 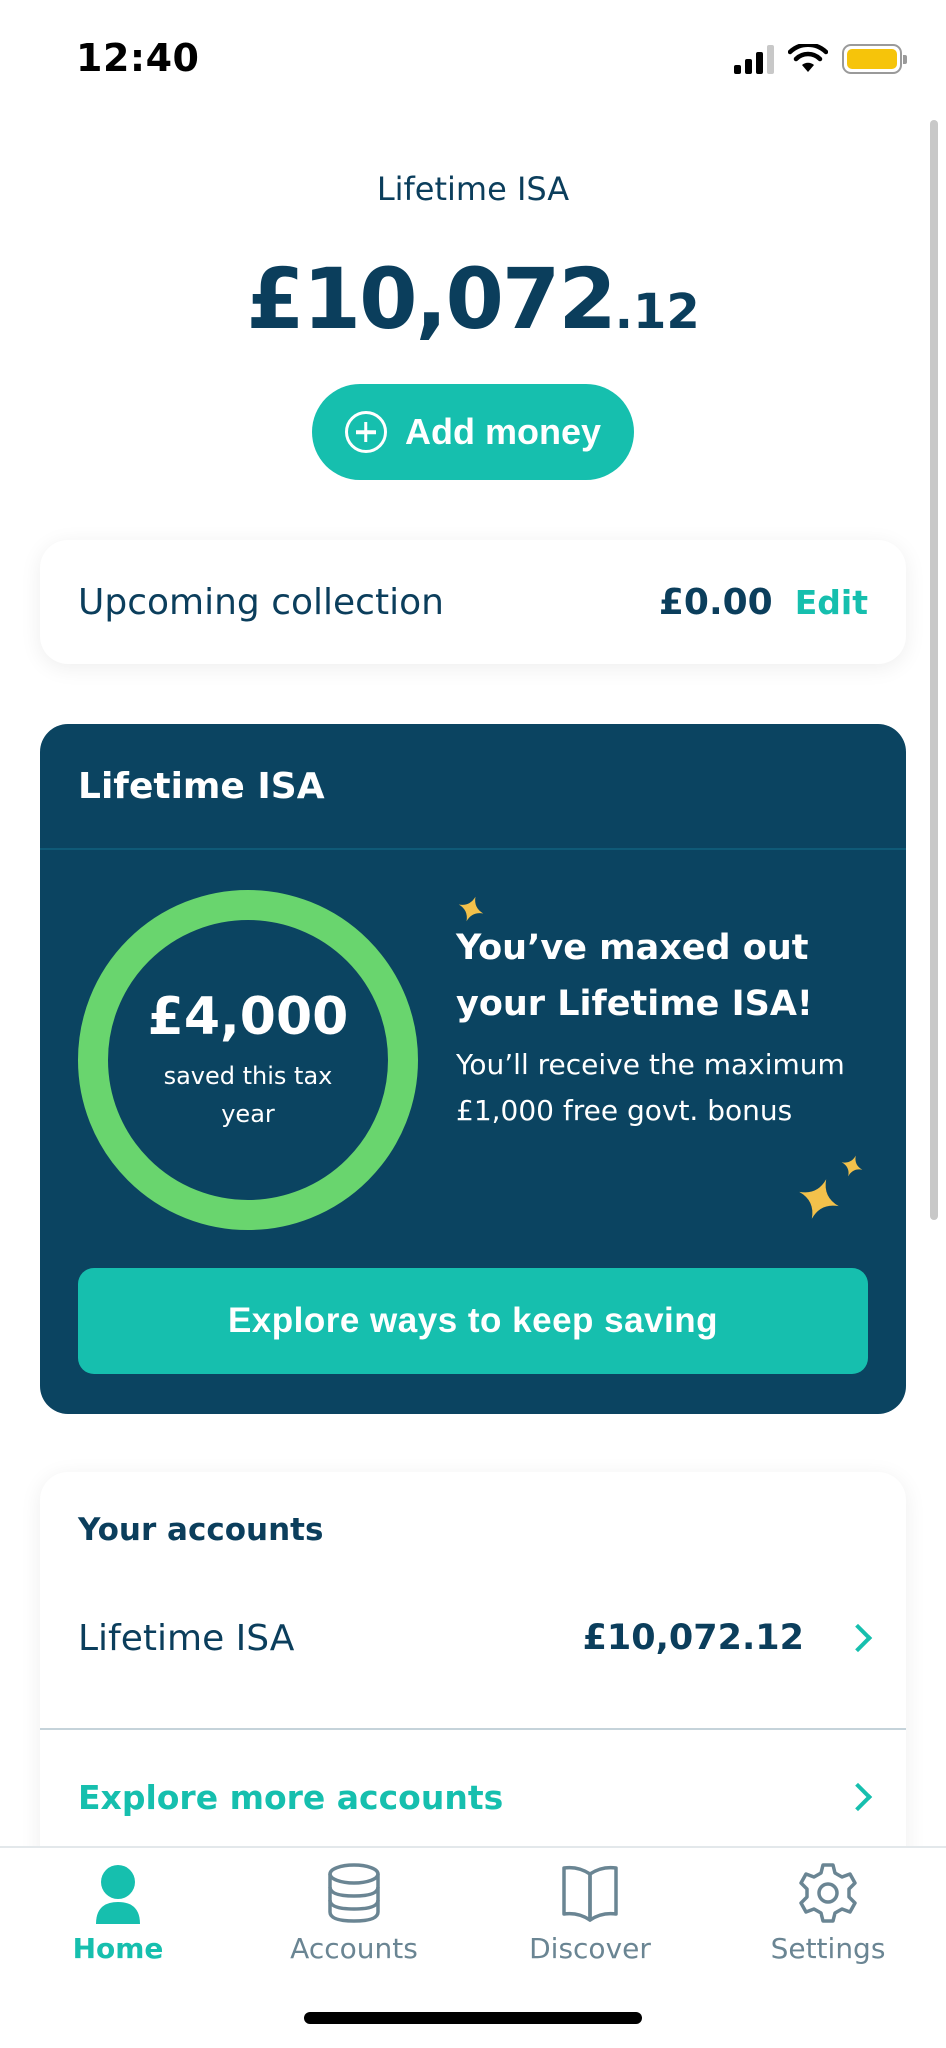 What do you see at coordinates (590, 1948) in the screenshot?
I see `tab-discover-label: Discover` at bounding box center [590, 1948].